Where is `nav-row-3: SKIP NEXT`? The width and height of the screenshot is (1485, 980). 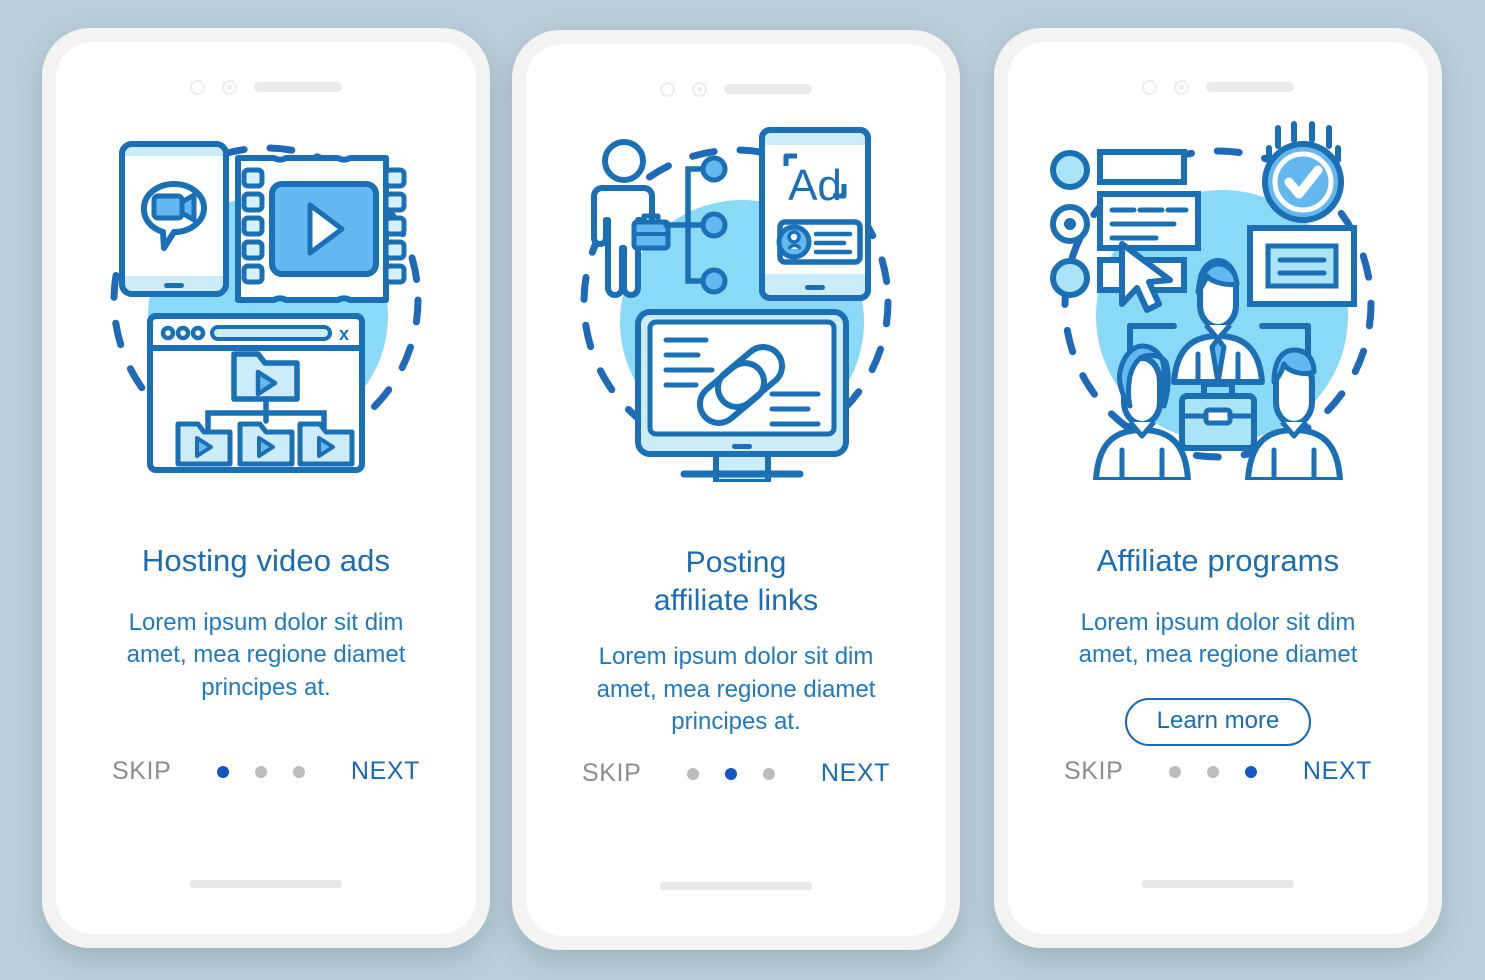 nav-row-3: SKIP NEXT is located at coordinates (1218, 771).